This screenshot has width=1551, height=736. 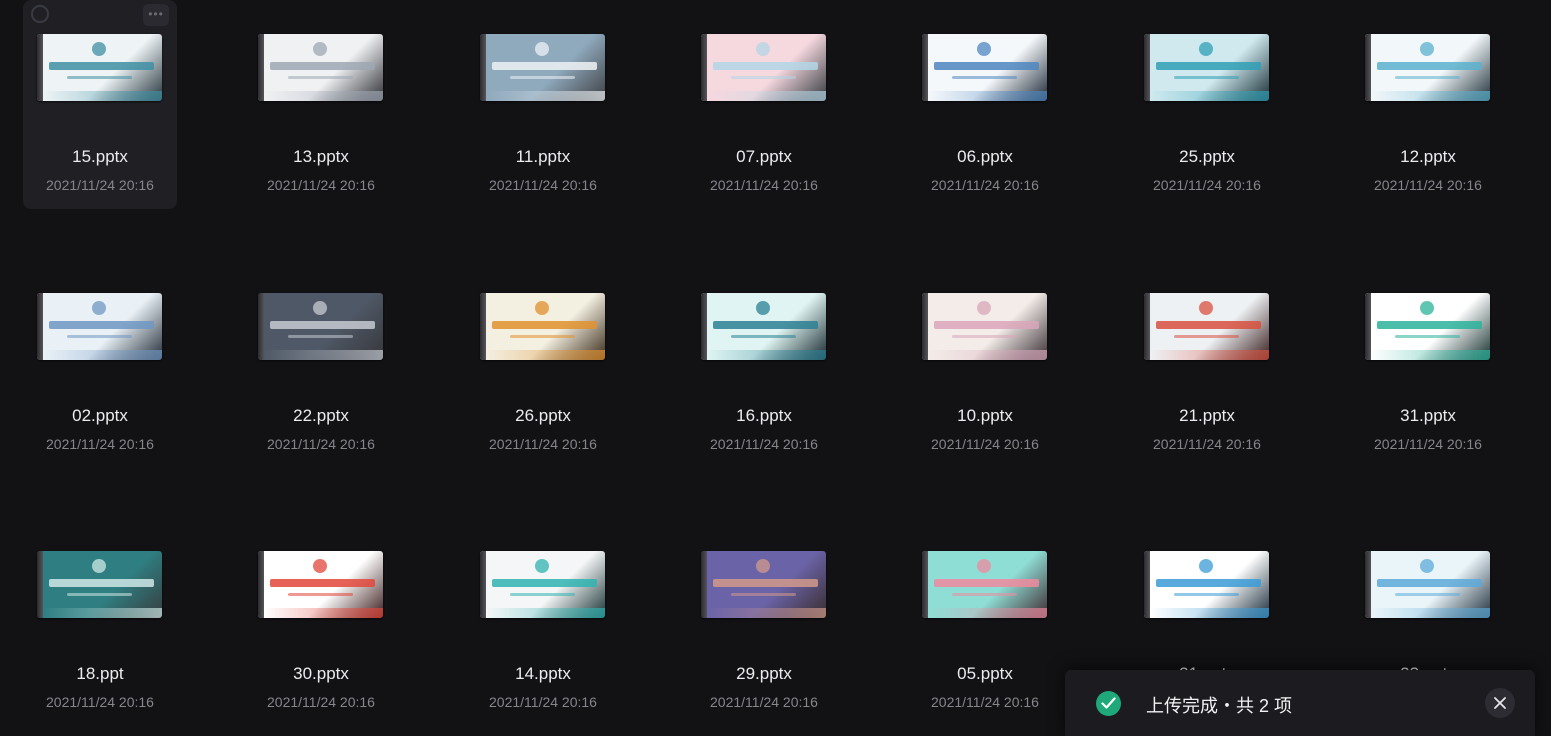 What do you see at coordinates (764, 621) in the screenshot?
I see `file-tile: 29.pptx 2021/11/24 20:16` at bounding box center [764, 621].